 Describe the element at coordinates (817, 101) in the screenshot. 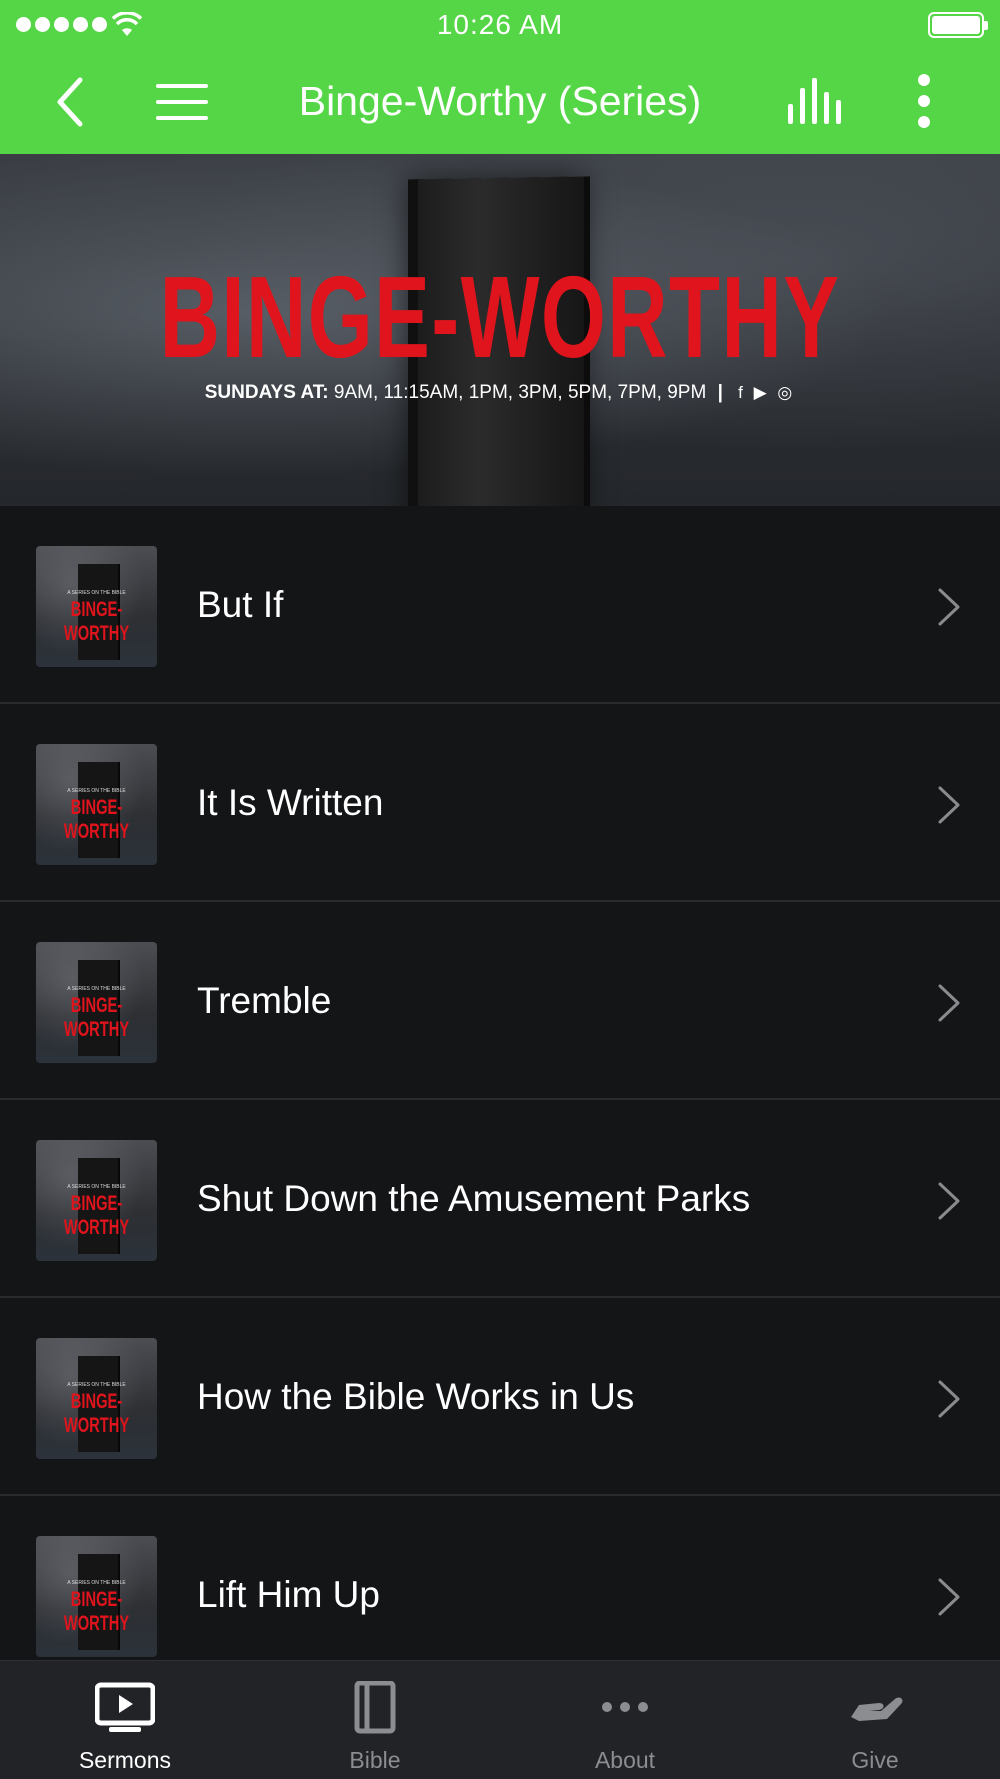

I see `audio-bars-icon` at that location.